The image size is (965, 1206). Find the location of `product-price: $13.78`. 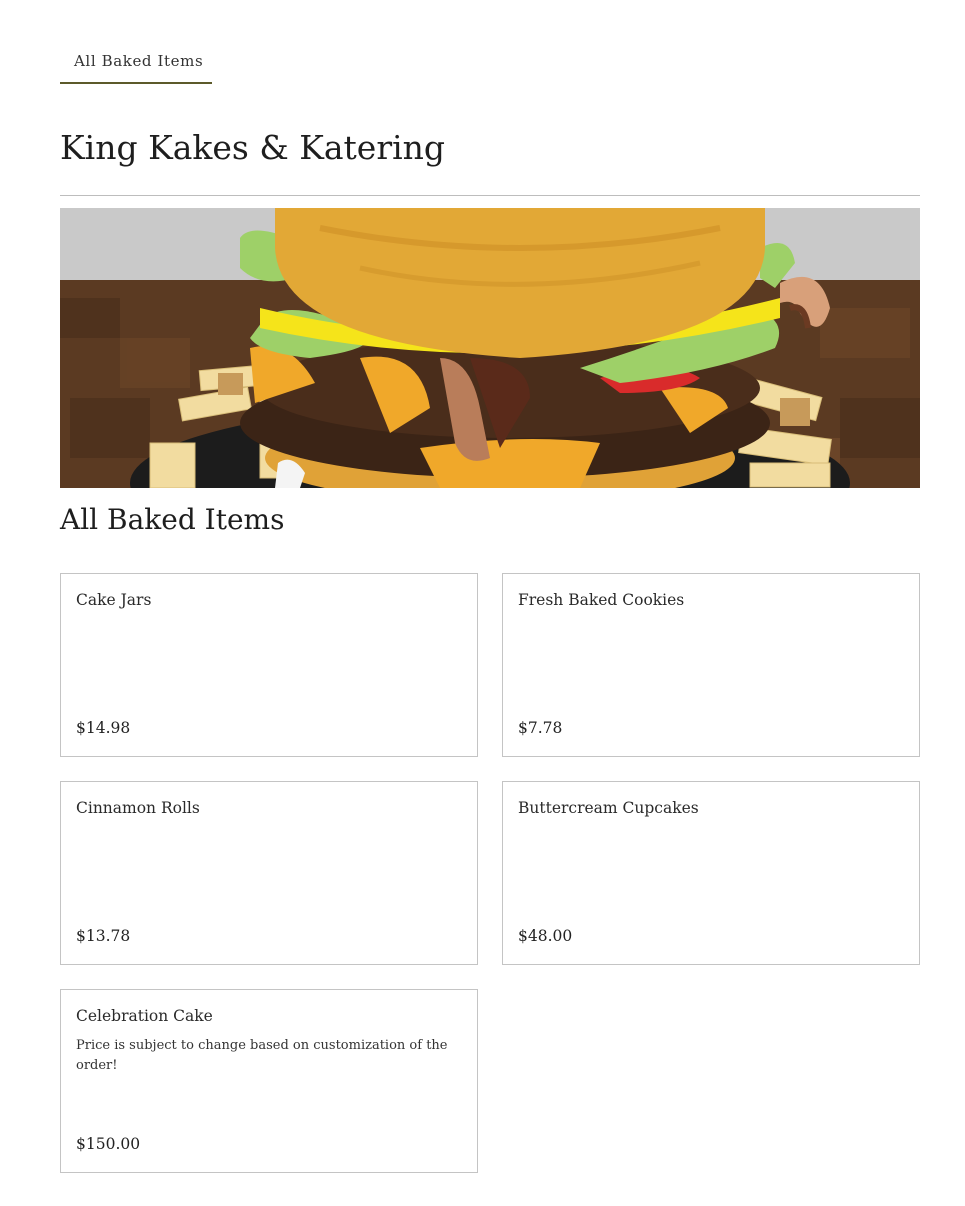

product-price: $13.78 is located at coordinates (103, 936).